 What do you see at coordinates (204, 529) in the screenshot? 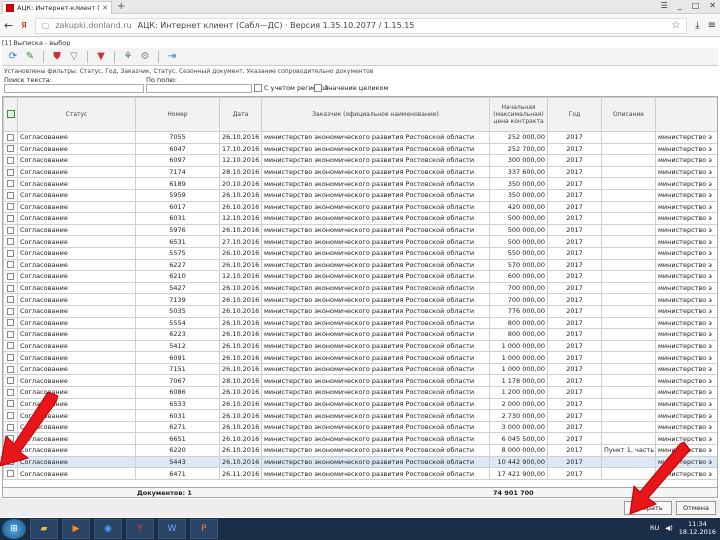
I see `powerpoint-taskbar-icon: P` at bounding box center [204, 529].